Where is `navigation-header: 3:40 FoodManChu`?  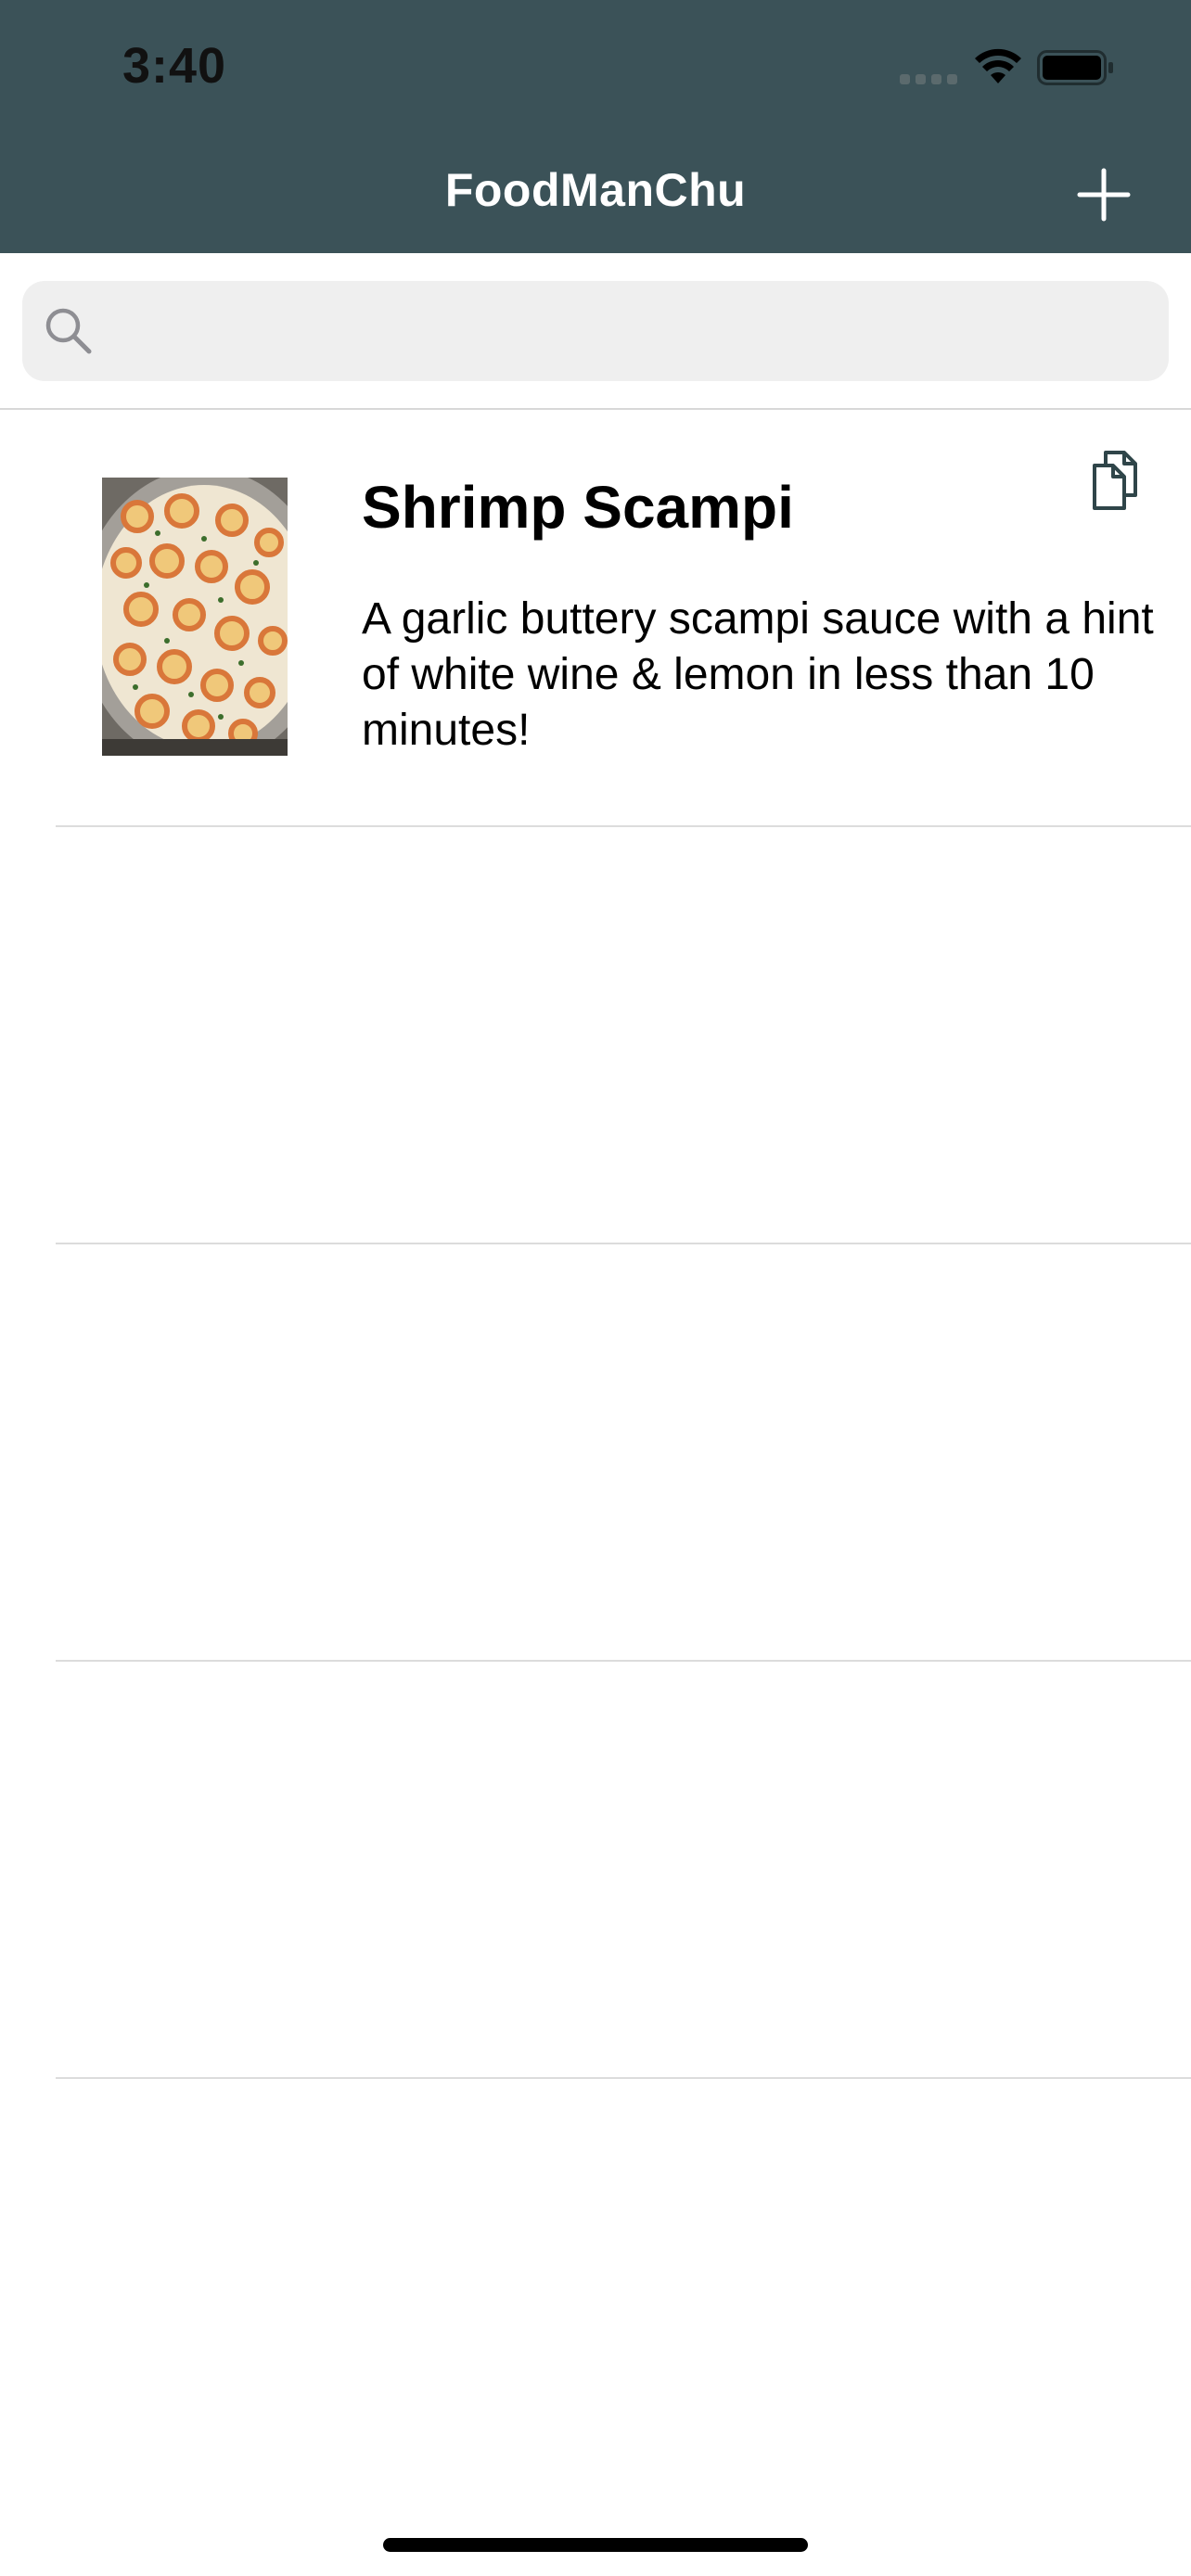
navigation-header: 3:40 FoodManChu is located at coordinates (595, 126).